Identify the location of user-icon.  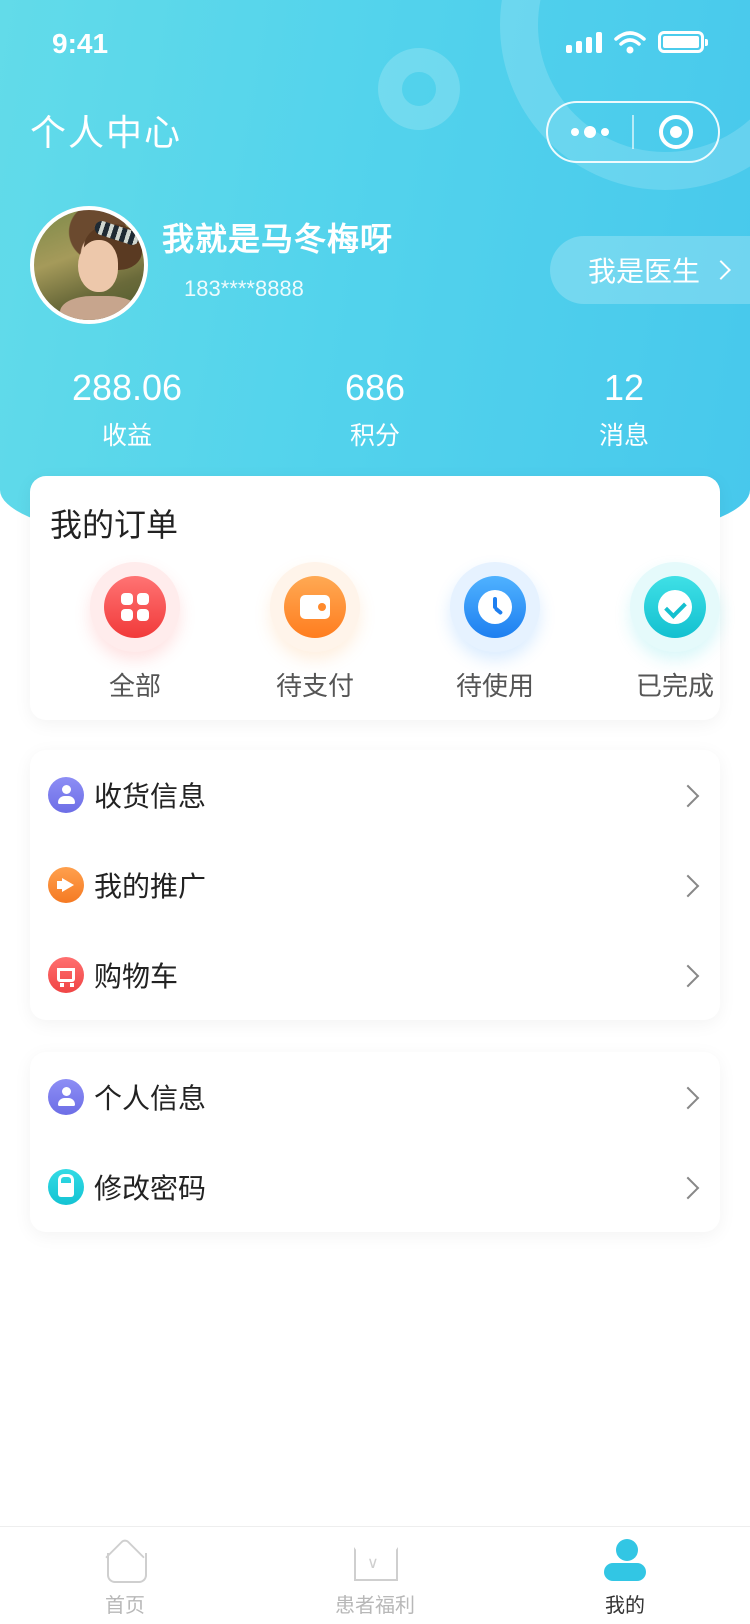
(66, 795).